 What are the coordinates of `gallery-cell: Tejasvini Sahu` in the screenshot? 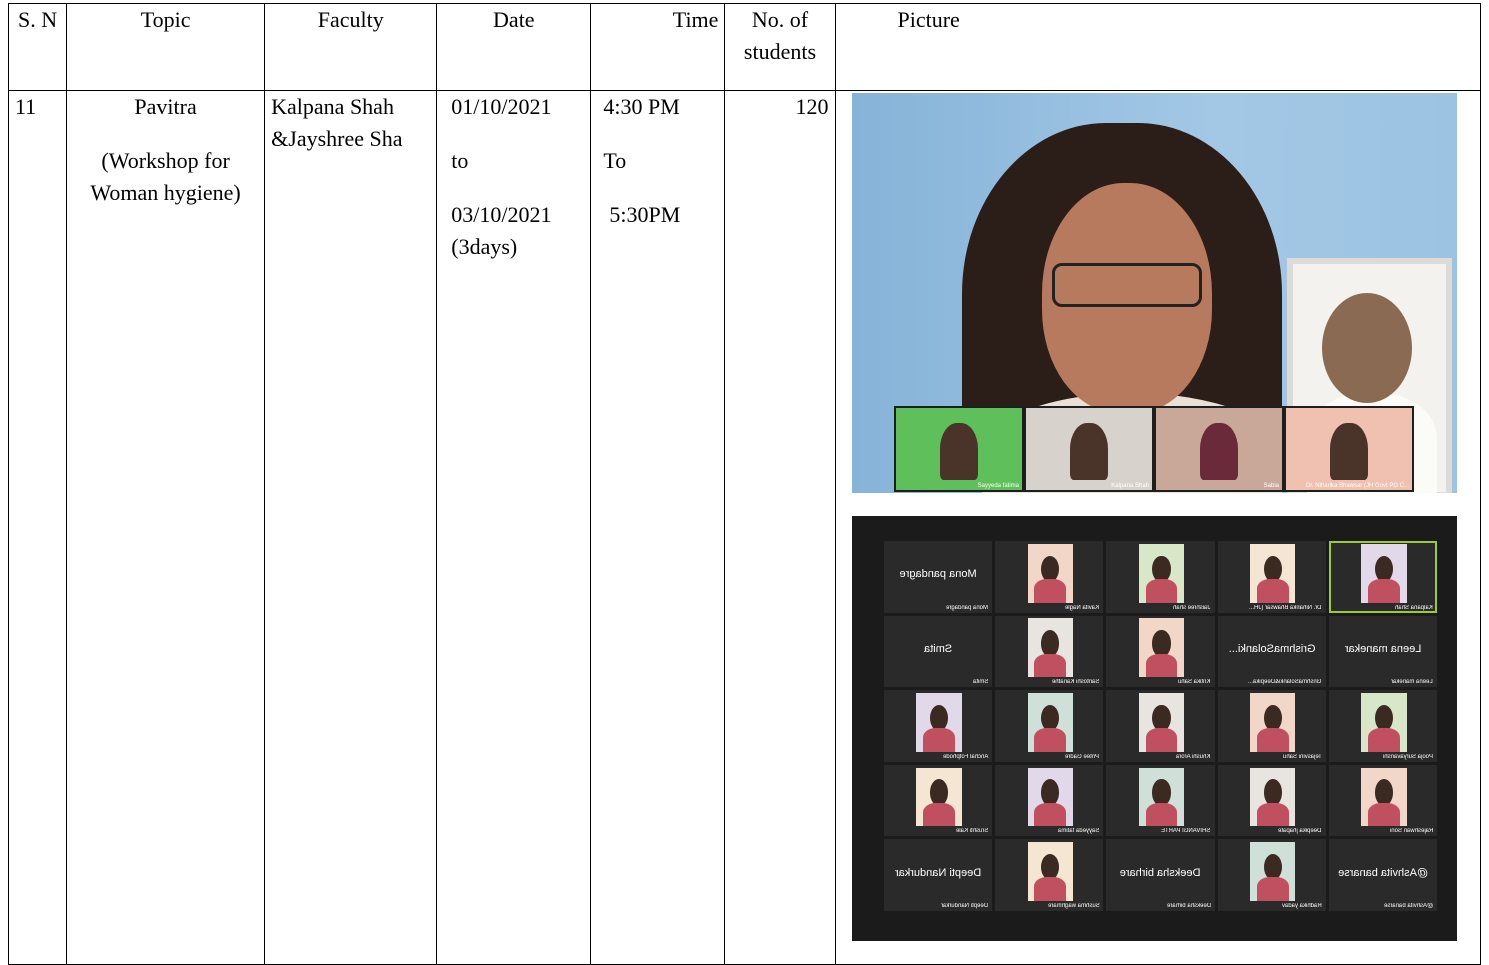 It's located at (1271, 726).